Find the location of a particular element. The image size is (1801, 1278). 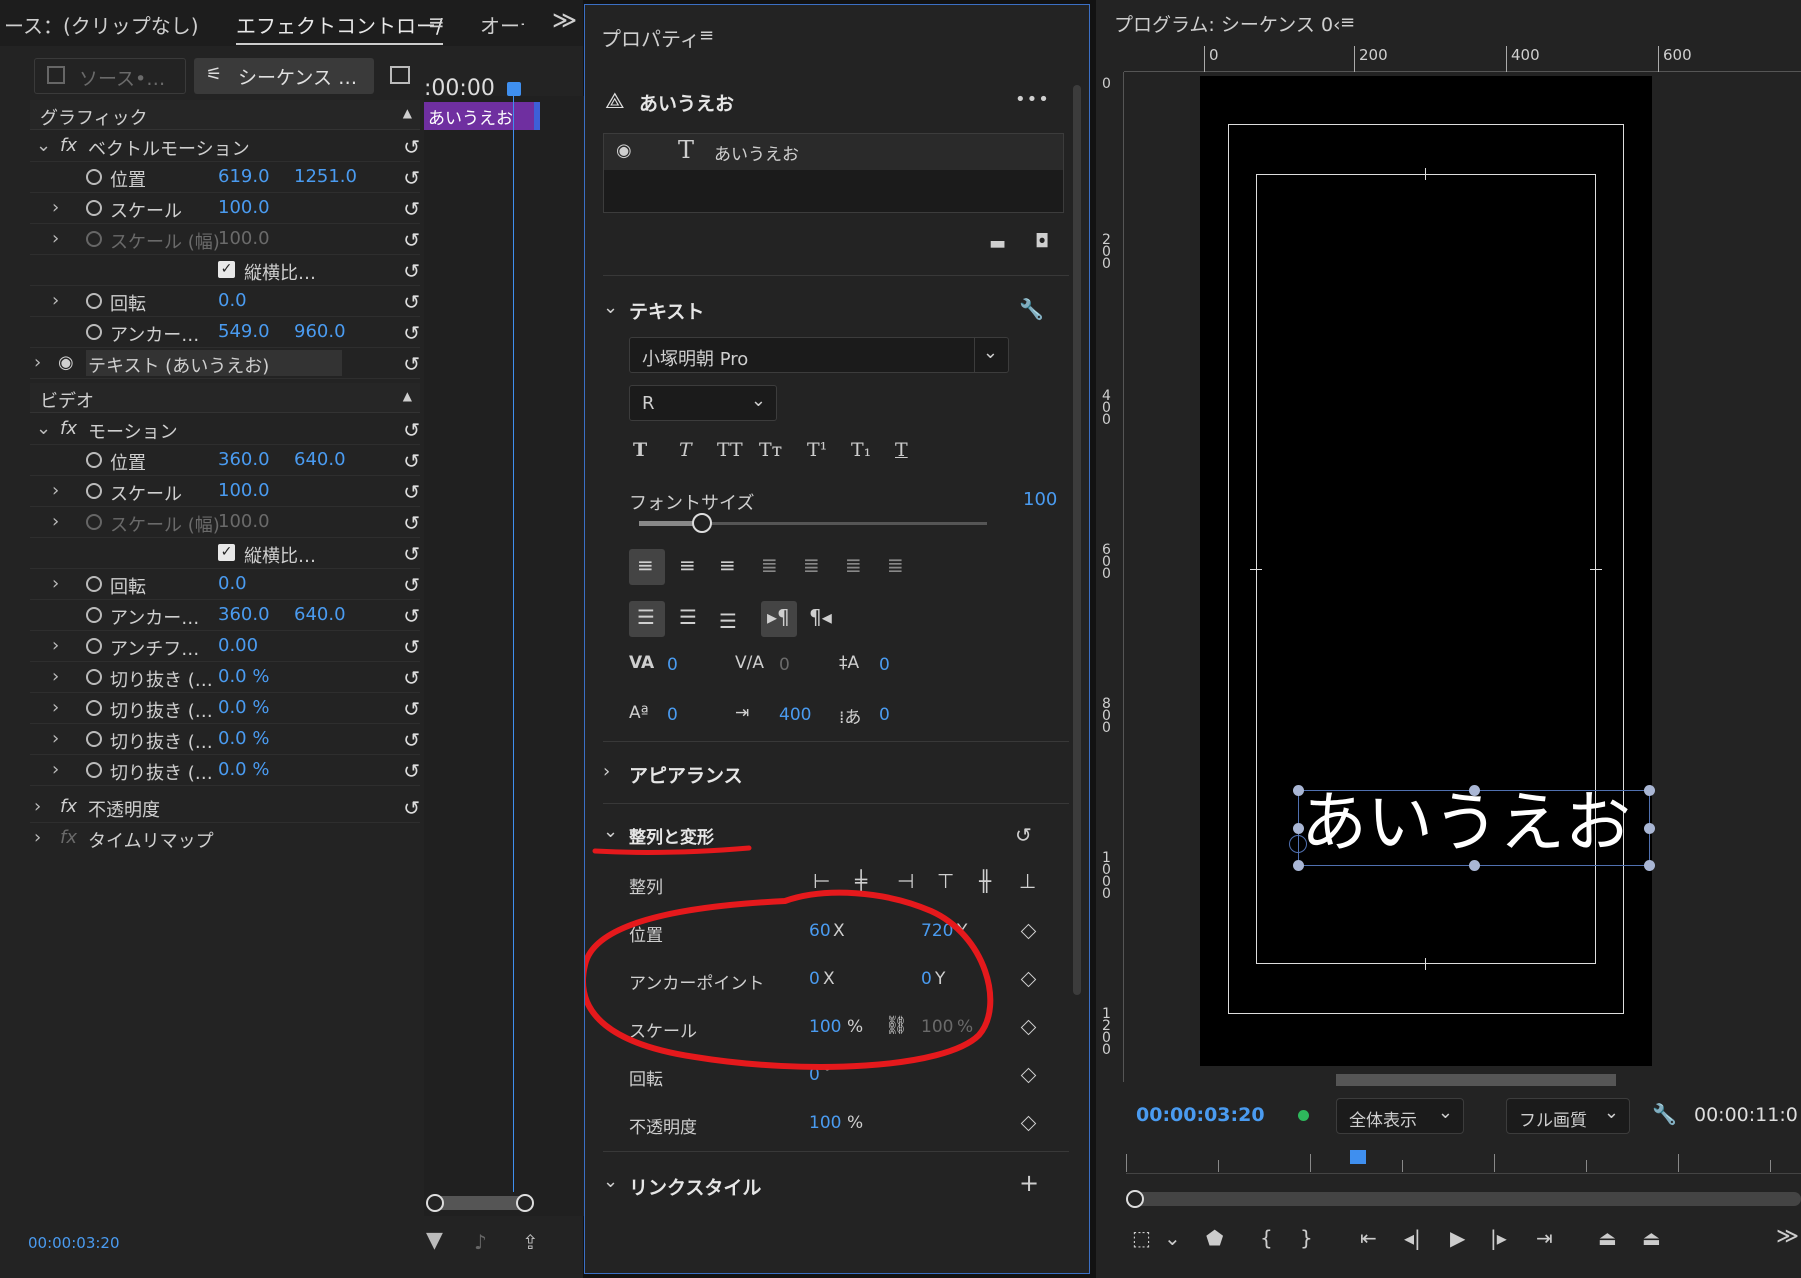

tab-audio: オーディ is located at coordinates (502, 24).